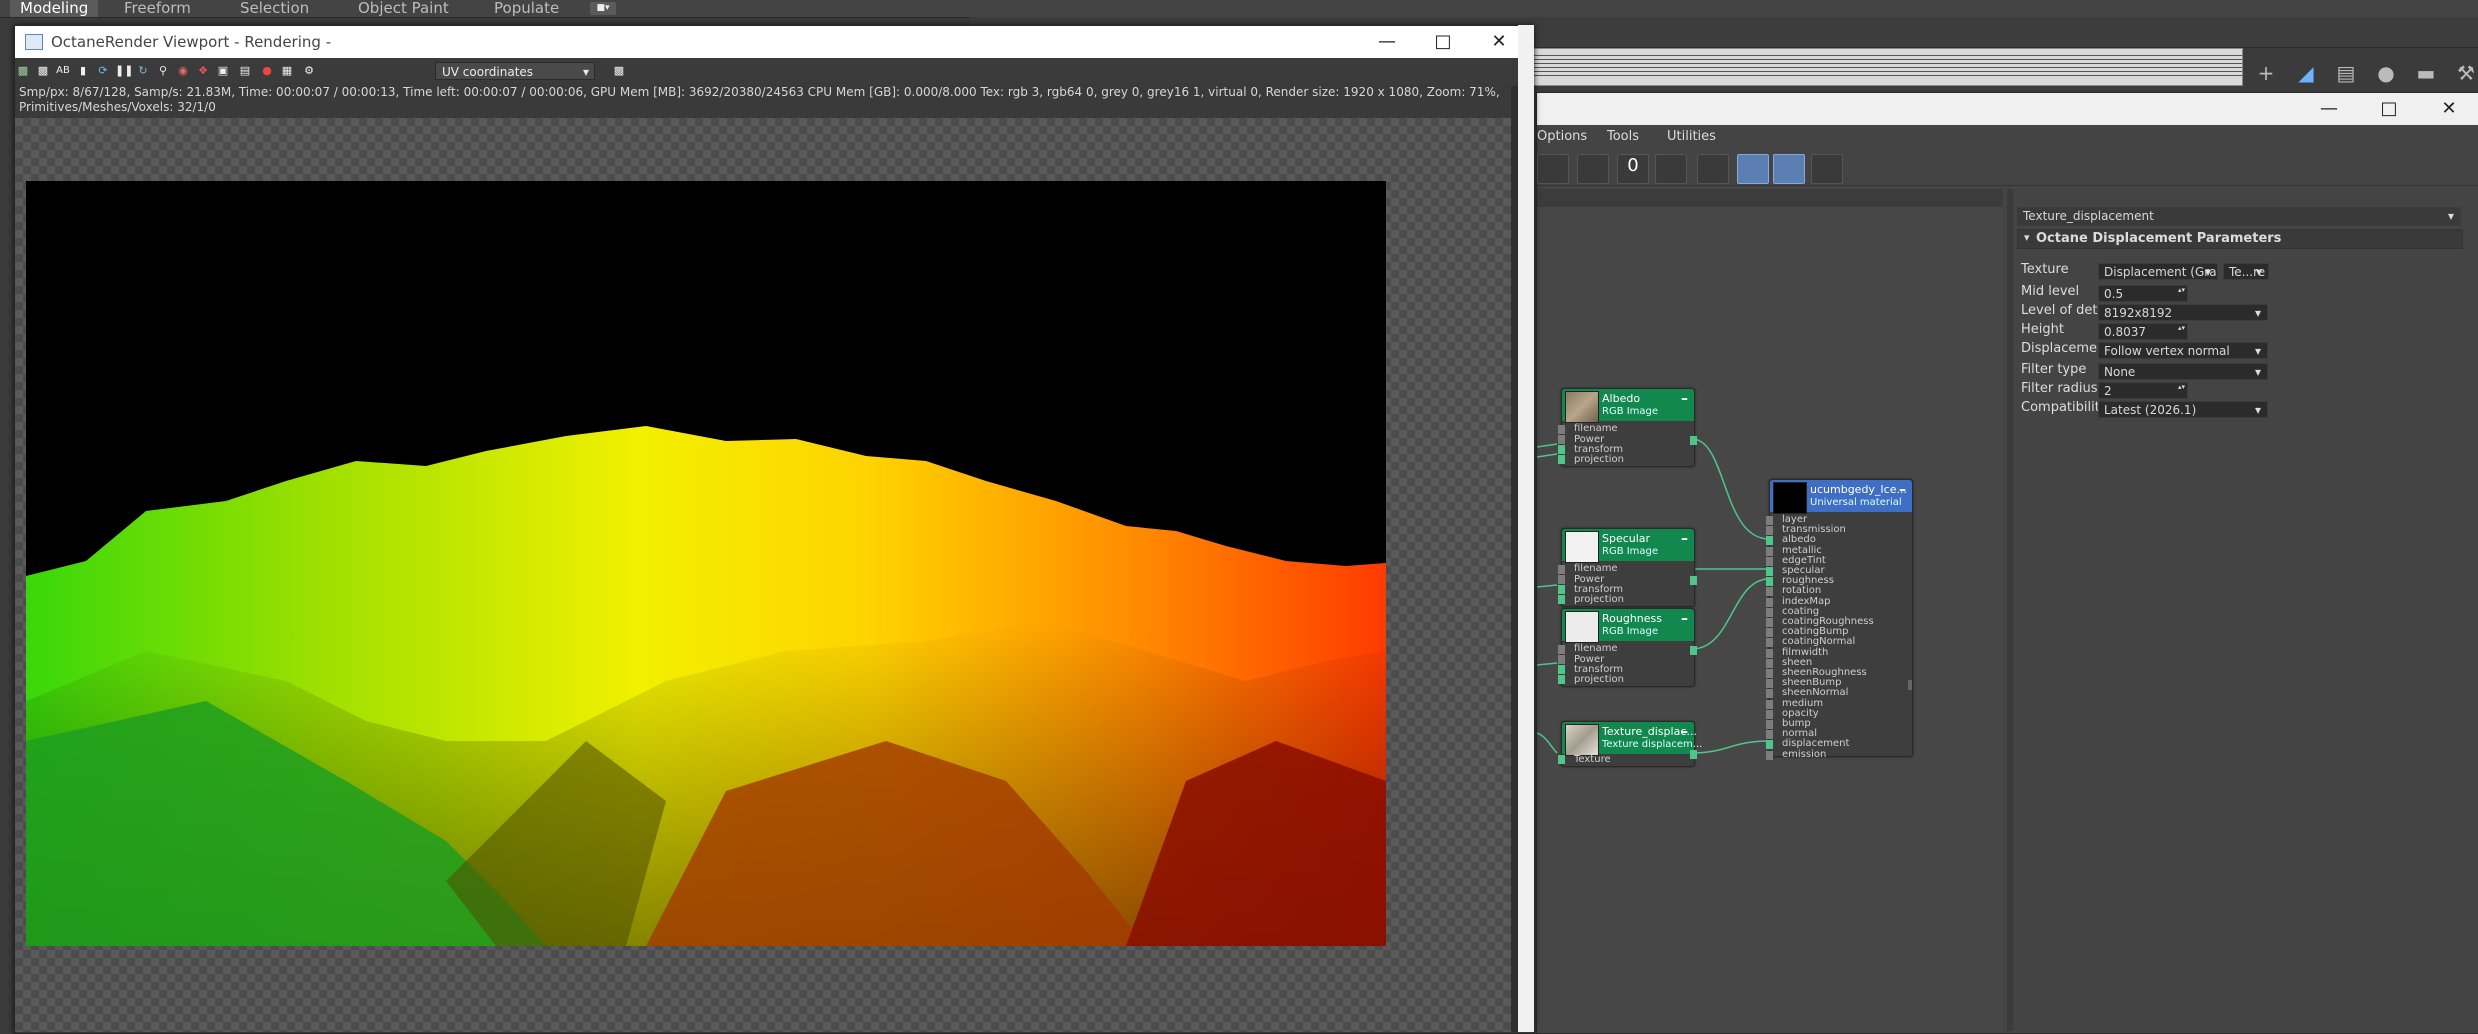  I want to click on display-icon: ▬, so click(2426, 73).